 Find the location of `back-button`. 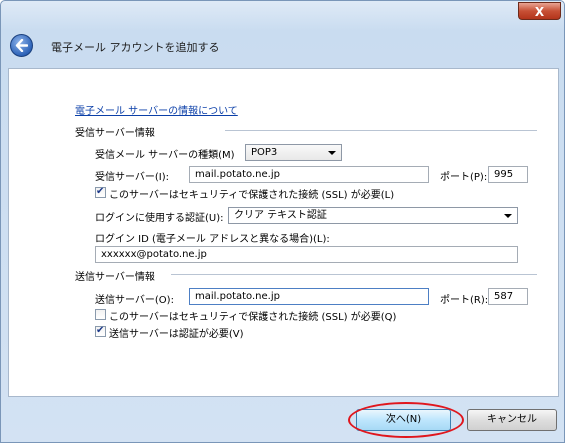

back-button is located at coordinates (21, 45).